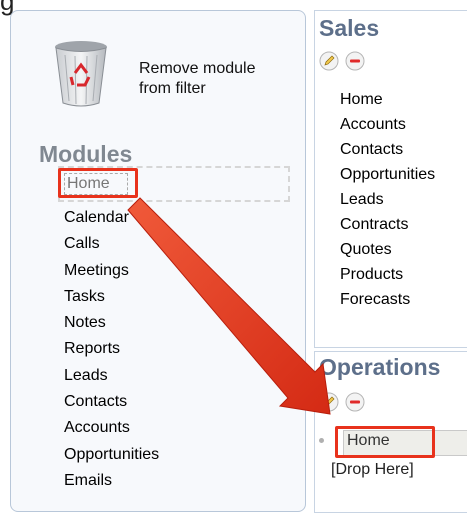 The height and width of the screenshot is (513, 467). I want to click on module-item: Calls, so click(111, 244).